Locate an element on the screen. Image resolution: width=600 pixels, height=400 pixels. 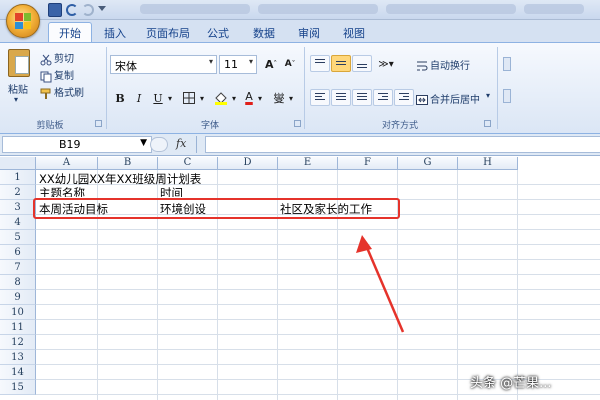
wrap-text-button: 自动换行 is located at coordinates (450, 64).